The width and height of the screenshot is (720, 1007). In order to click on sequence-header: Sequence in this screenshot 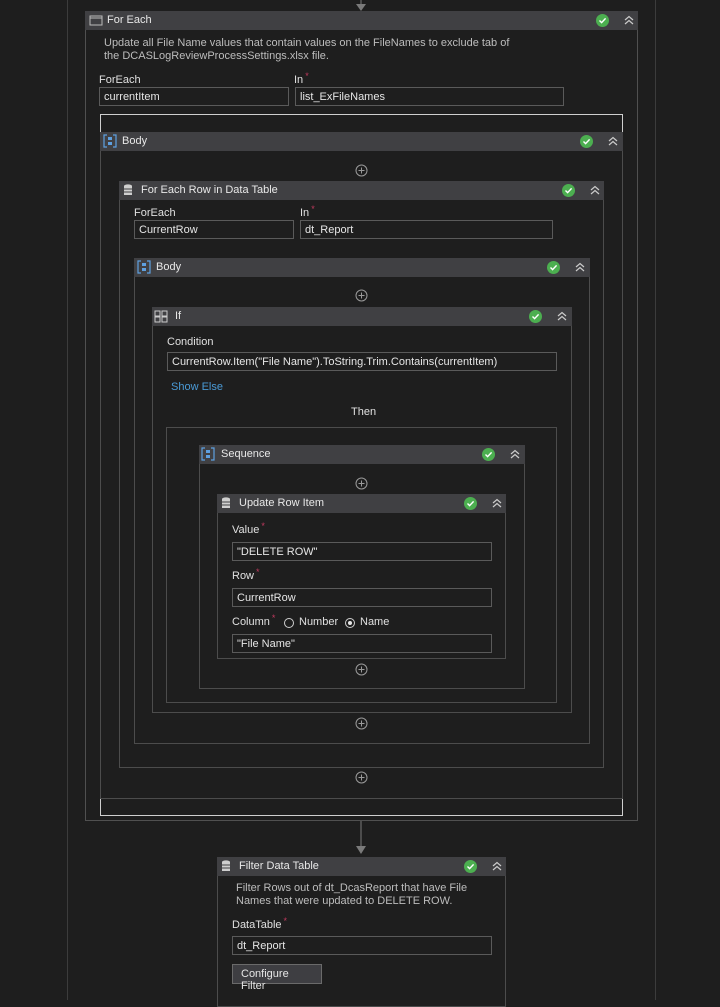, I will do `click(362, 454)`.